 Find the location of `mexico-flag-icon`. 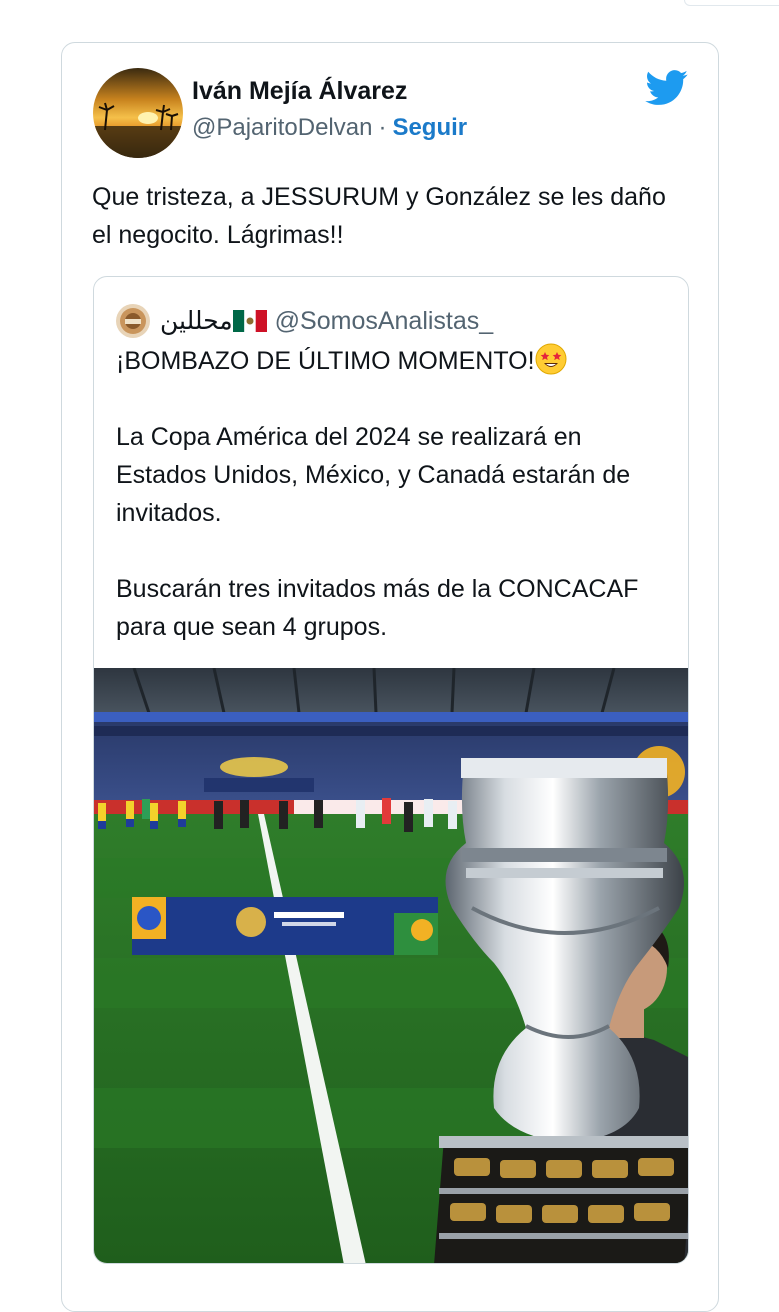

mexico-flag-icon is located at coordinates (249, 321).